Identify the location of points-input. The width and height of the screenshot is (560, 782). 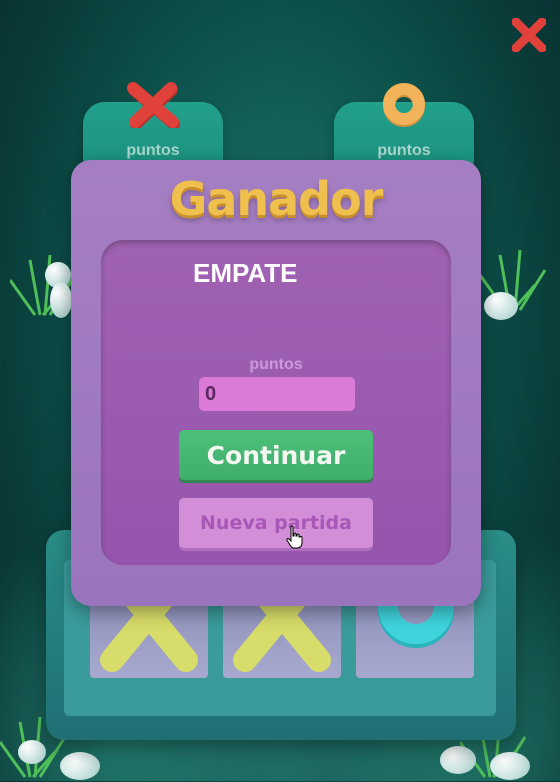
(277, 394).